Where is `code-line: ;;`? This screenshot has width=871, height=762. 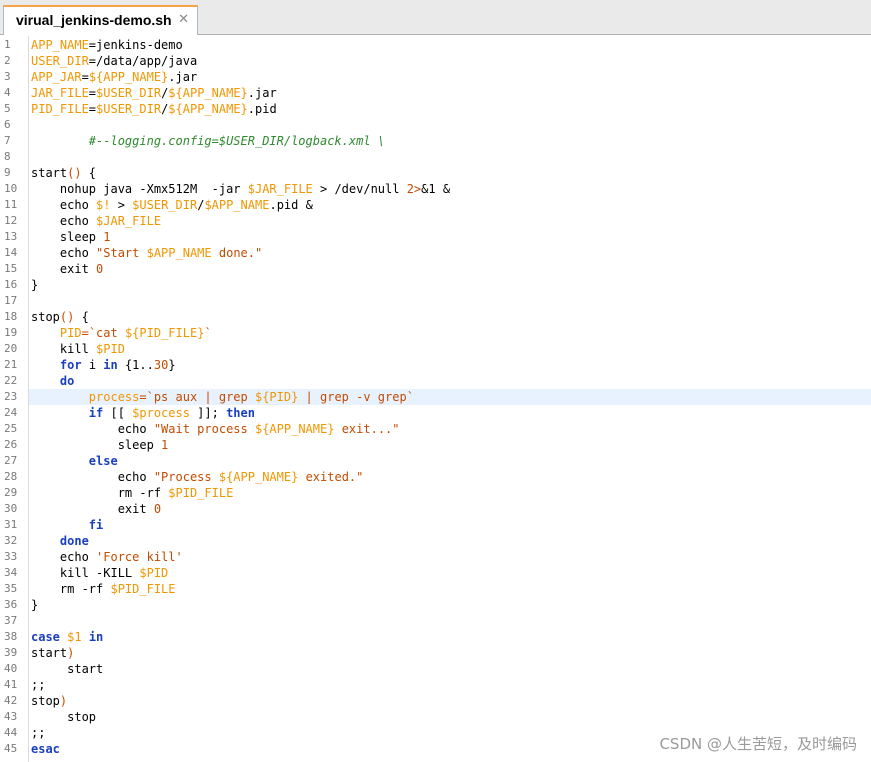
code-line: ;; is located at coordinates (450, 685).